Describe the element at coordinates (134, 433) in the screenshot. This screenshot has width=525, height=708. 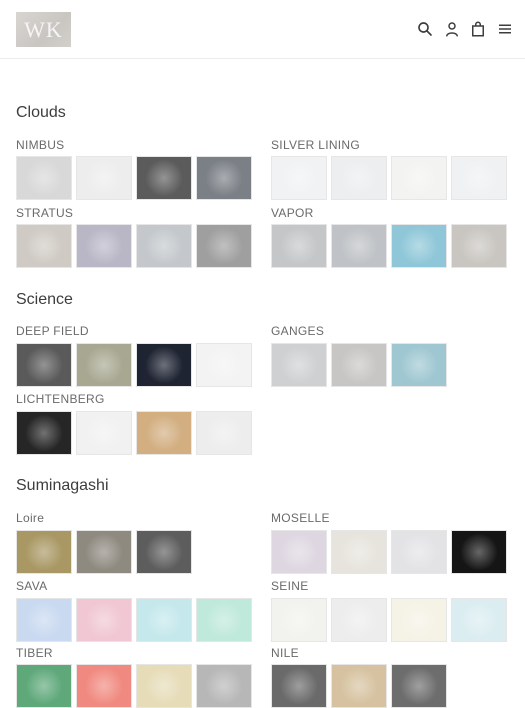
I see `swatch-row-lichtenberg` at that location.